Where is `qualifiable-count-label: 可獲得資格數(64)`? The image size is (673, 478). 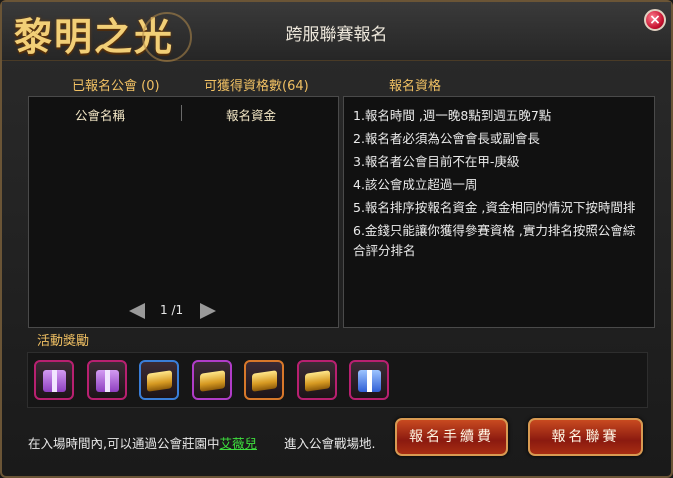
qualifiable-count-label: 可獲得資格數(64) is located at coordinates (256, 86).